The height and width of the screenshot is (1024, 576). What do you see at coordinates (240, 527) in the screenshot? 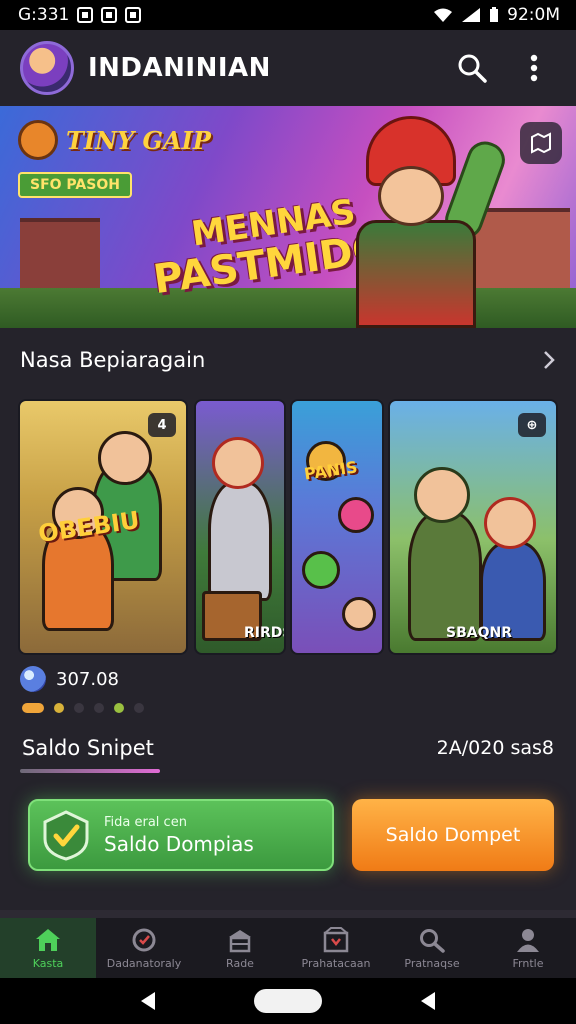
I see `game-card: RIRDS` at bounding box center [240, 527].